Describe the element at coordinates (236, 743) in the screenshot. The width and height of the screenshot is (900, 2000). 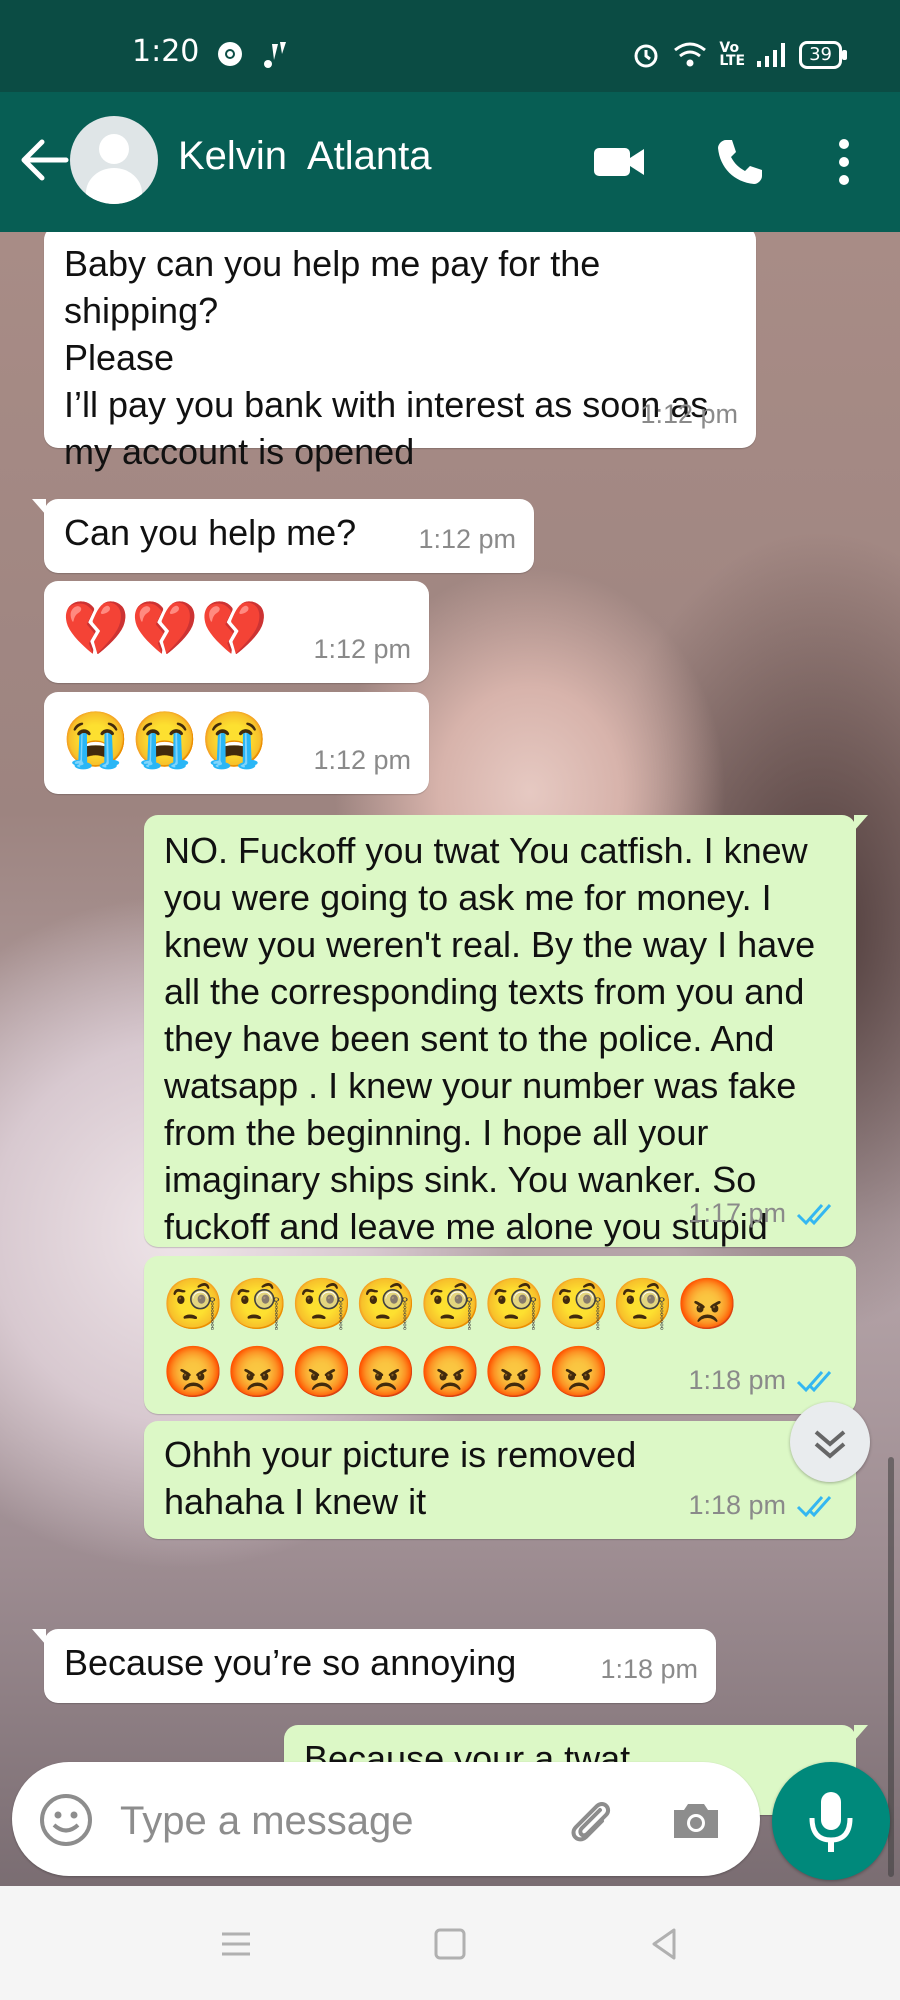
I see `message-incoming: 😭😭😭 1:12 pm` at that location.